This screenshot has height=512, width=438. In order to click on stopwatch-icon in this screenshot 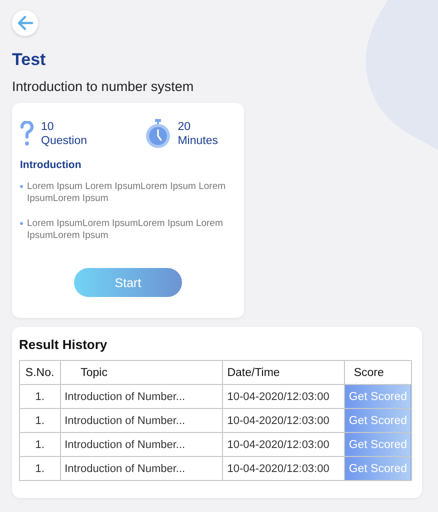, I will do `click(157, 134)`.